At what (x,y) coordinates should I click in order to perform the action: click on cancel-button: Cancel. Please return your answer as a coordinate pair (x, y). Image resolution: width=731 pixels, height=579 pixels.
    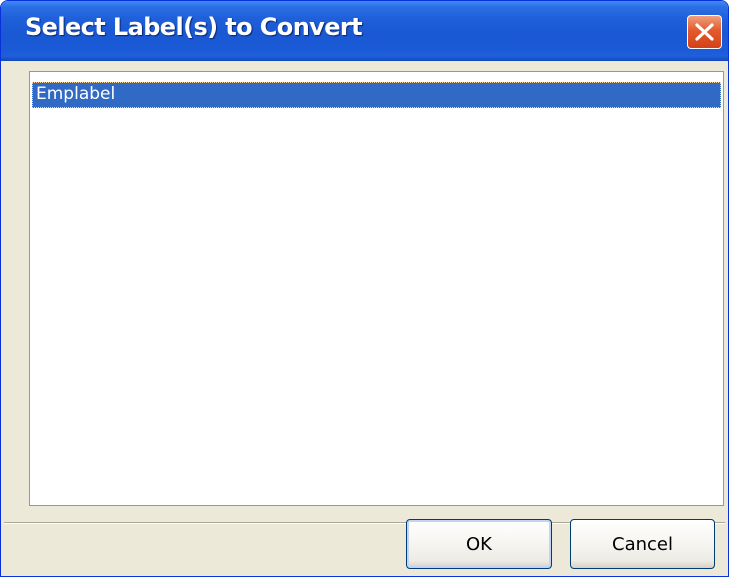
    Looking at the image, I should click on (642, 544).